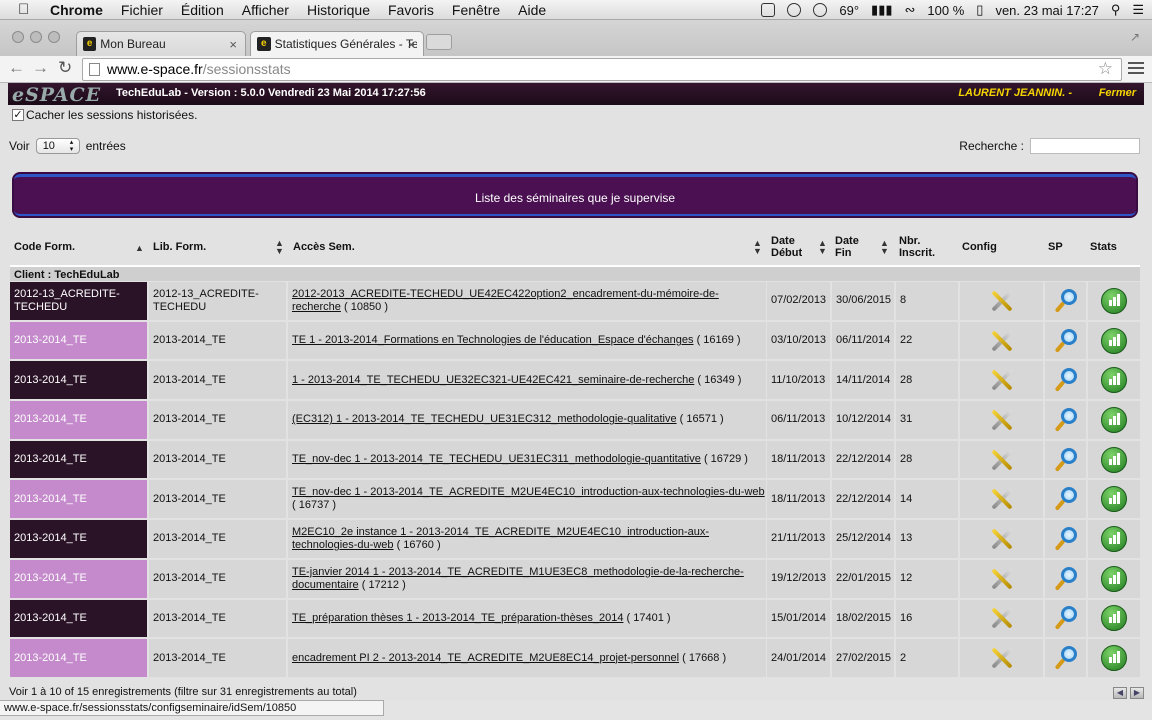 The width and height of the screenshot is (1152, 720). Describe the element at coordinates (54, 37) in the screenshot. I see `window-zoom-button` at that location.